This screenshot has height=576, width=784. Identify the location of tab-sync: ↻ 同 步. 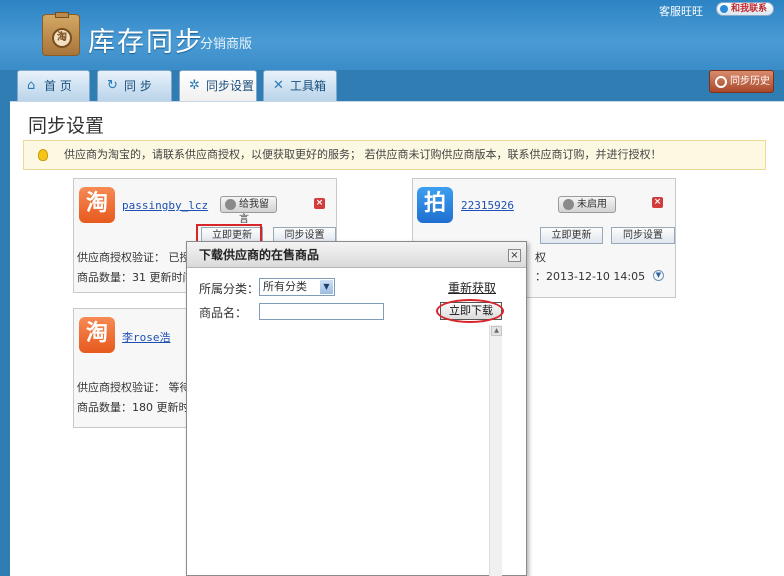
(134, 85).